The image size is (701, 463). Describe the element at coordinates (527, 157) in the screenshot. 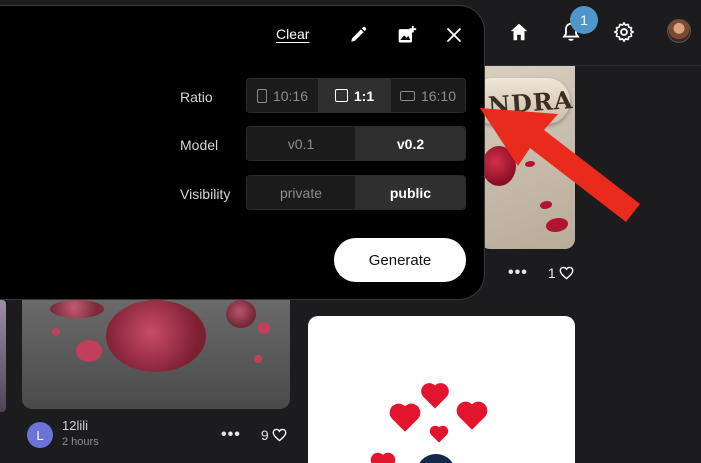

I see `gallery-card-image: NDRA` at that location.